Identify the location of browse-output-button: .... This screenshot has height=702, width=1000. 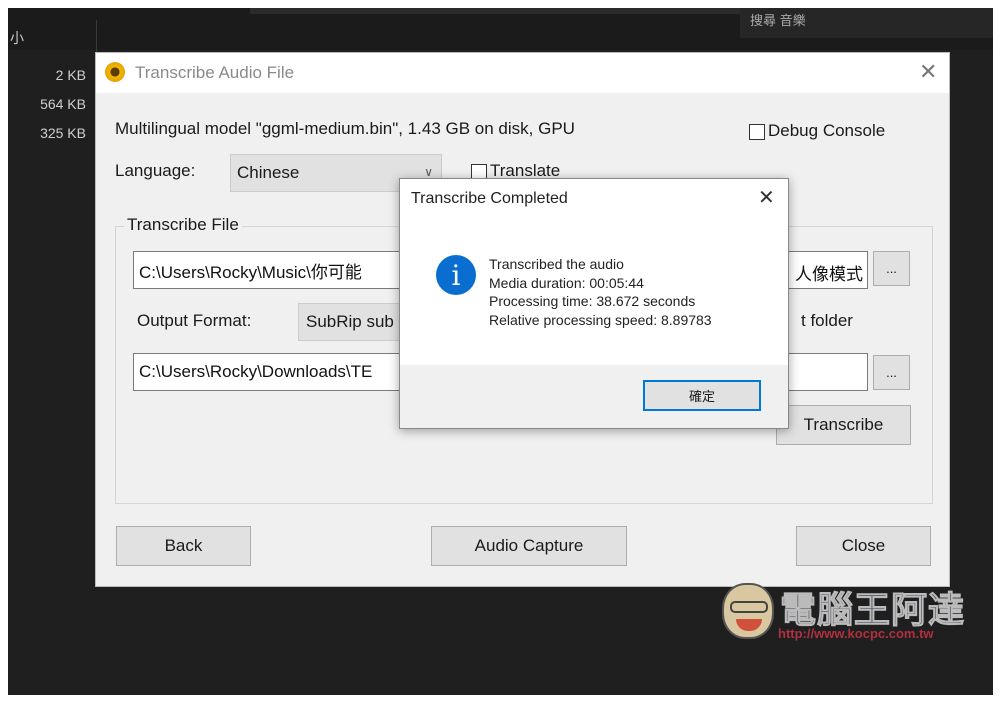
(891, 372).